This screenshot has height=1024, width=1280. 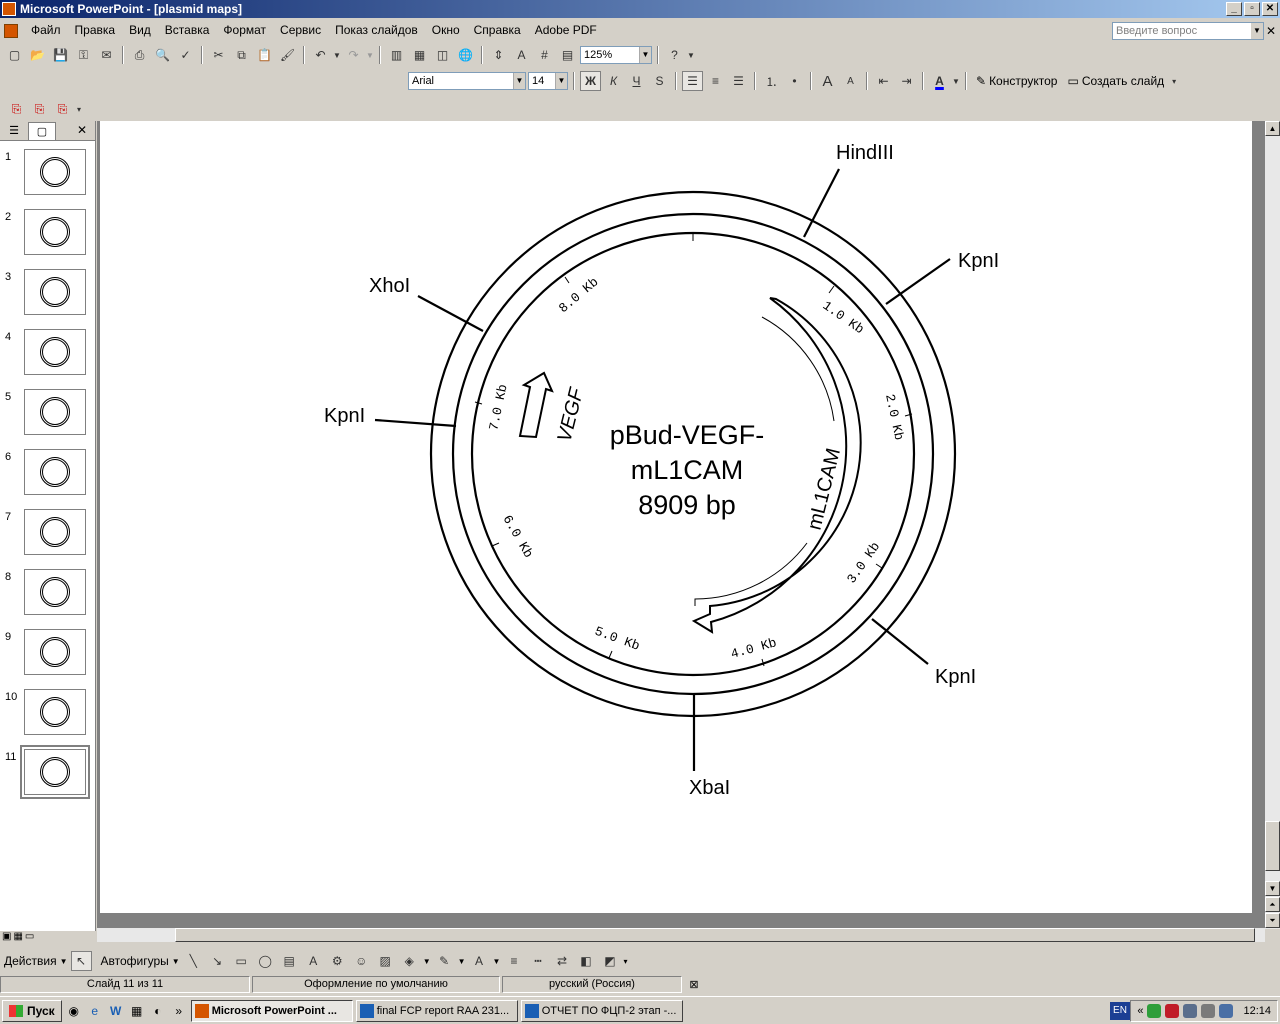 I want to click on close-button: ✕, so click(x=1270, y=9).